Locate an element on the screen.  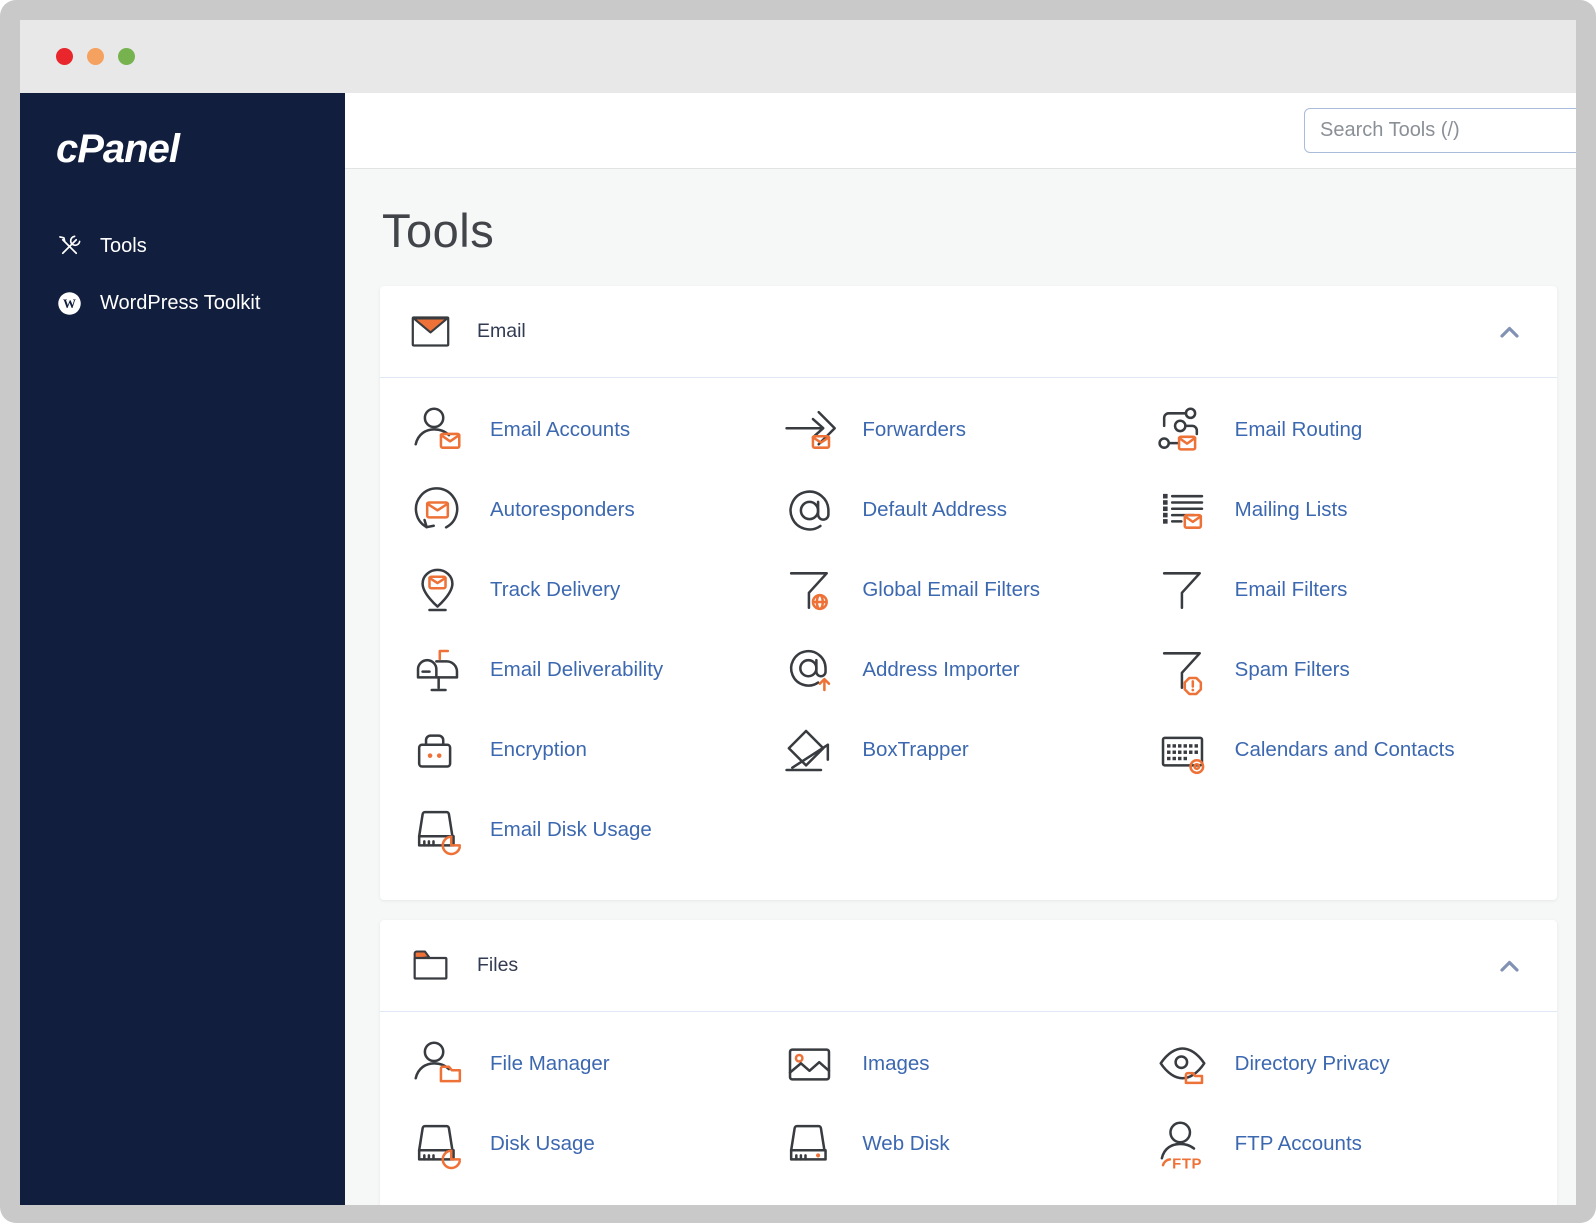
tool-item-autoresponders: Autoresponders is located at coordinates (596, 510).